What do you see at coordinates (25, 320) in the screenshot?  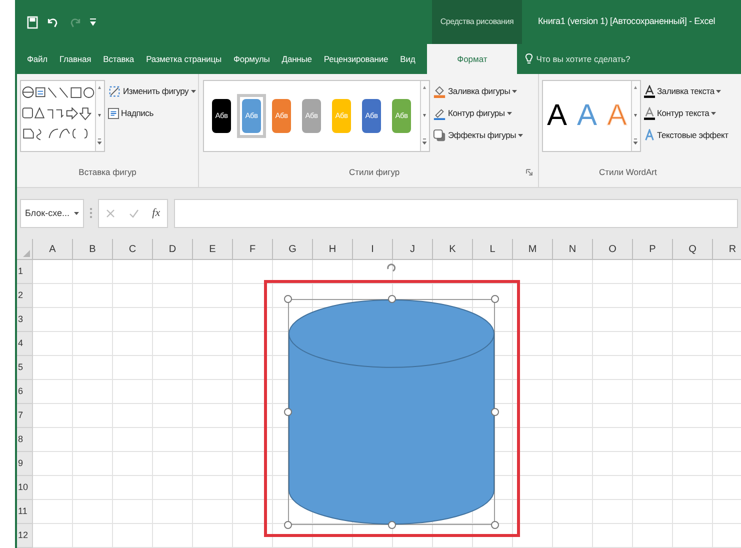 I see `row-header: 3` at bounding box center [25, 320].